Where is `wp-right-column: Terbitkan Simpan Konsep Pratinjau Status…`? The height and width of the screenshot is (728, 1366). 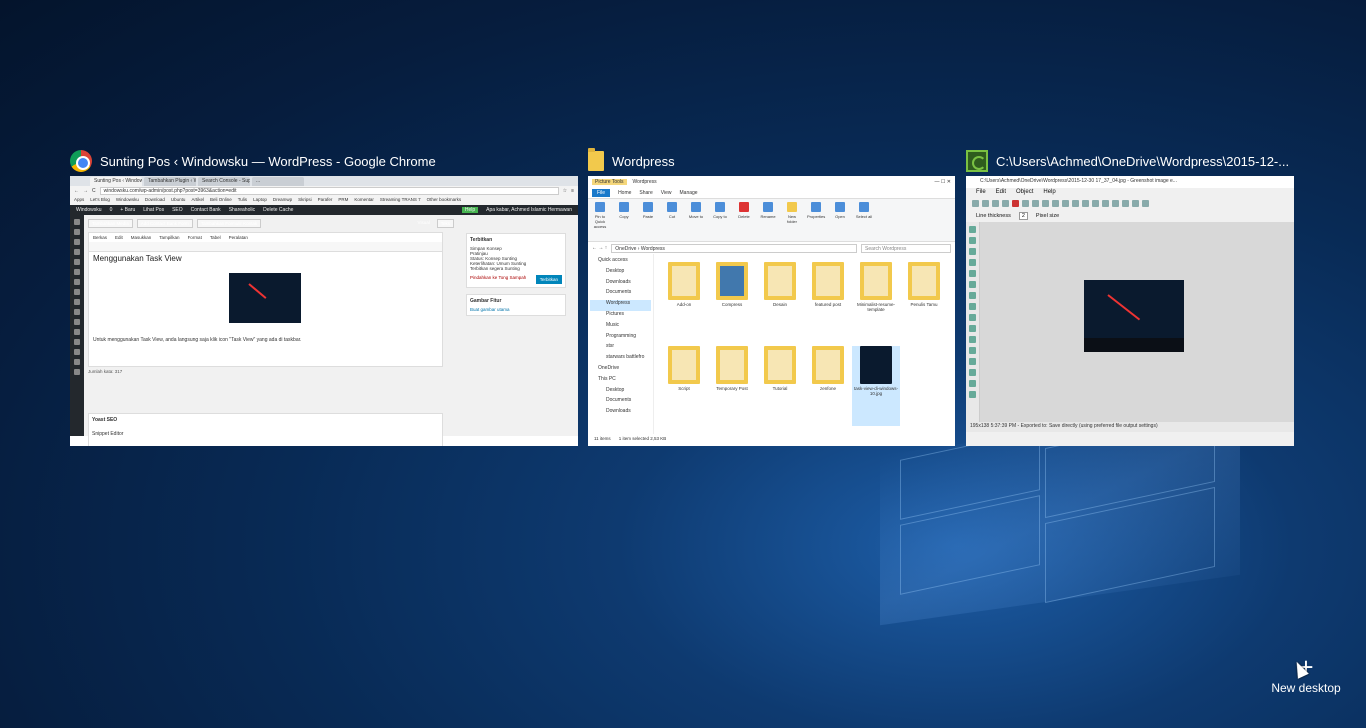 wp-right-column: Terbitkan Simpan Konsep Pratinjau Status… is located at coordinates (516, 277).